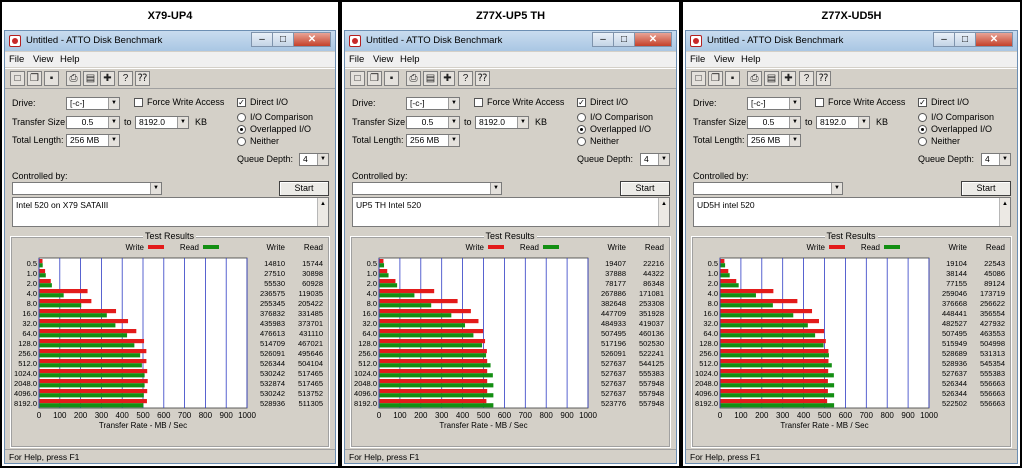 This screenshot has width=1022, height=468. What do you see at coordinates (511, 212) in the screenshot?
I see `description-textarea: UP5 TH Intel 520 ▲` at bounding box center [511, 212].